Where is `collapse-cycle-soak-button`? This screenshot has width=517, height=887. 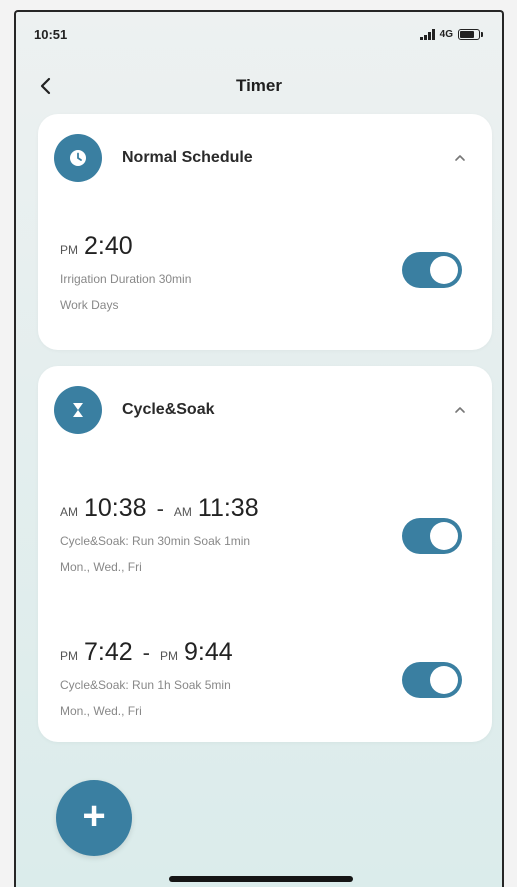
collapse-cycle-soak-button is located at coordinates (460, 410).